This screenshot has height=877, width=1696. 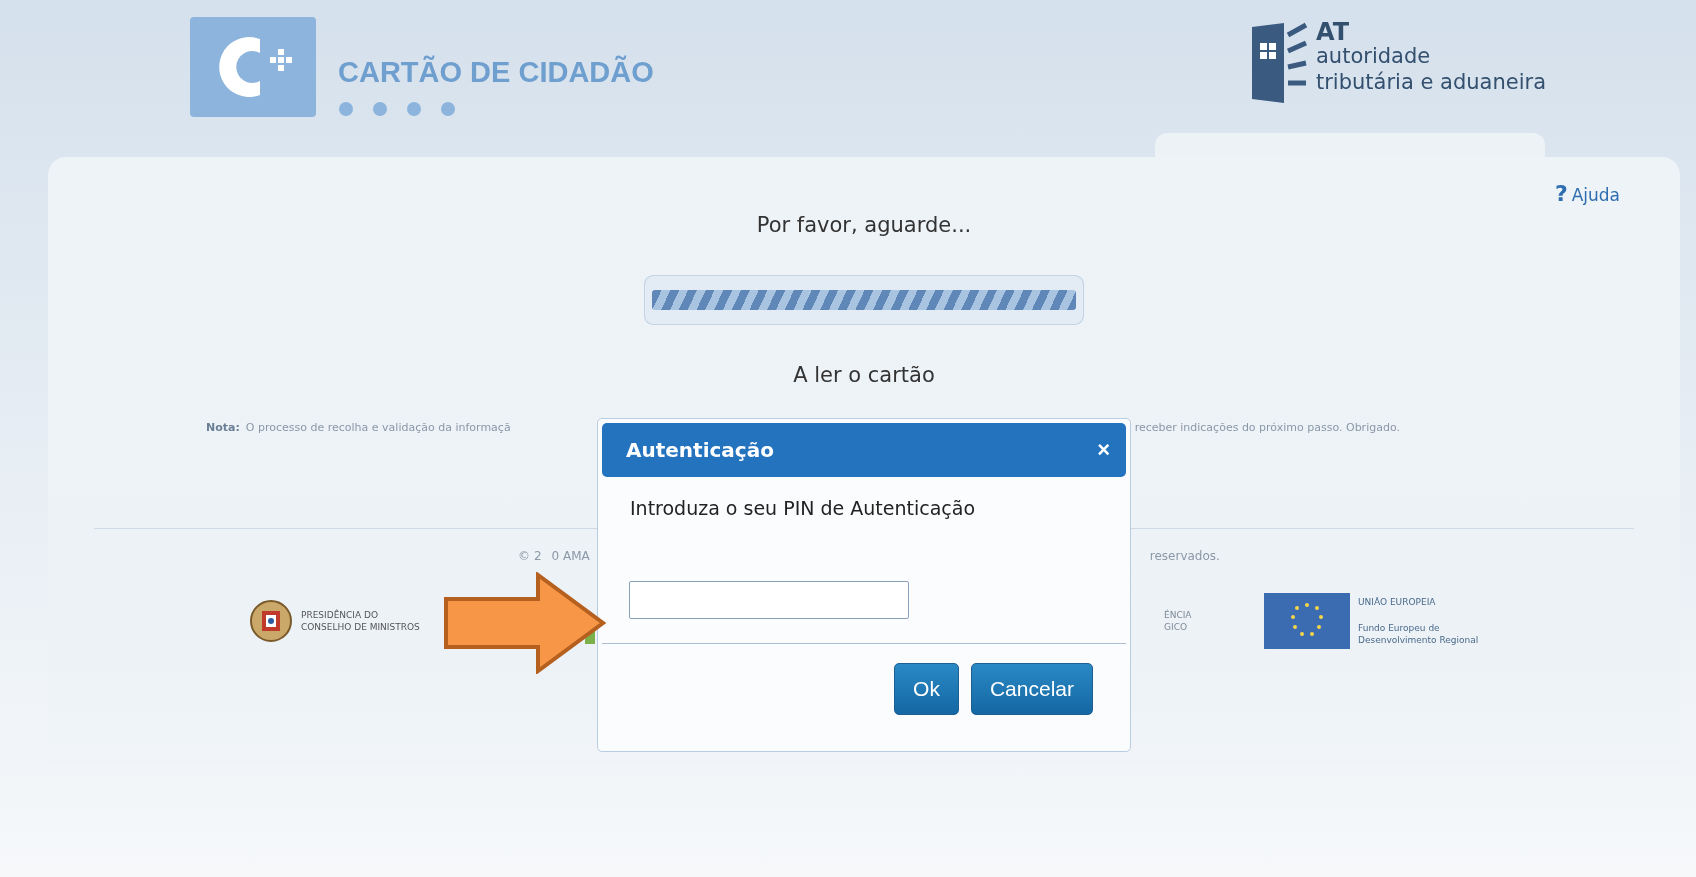 What do you see at coordinates (1307, 621) in the screenshot?
I see `flag-icon` at bounding box center [1307, 621].